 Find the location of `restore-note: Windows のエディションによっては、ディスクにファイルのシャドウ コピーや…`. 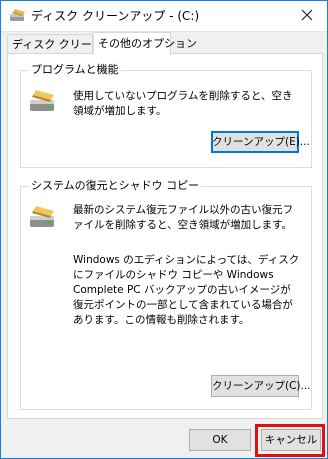

restore-note: Windows のエディションによっては、ディスクにファイルのシャドウ コピーや… is located at coordinates (186, 290).